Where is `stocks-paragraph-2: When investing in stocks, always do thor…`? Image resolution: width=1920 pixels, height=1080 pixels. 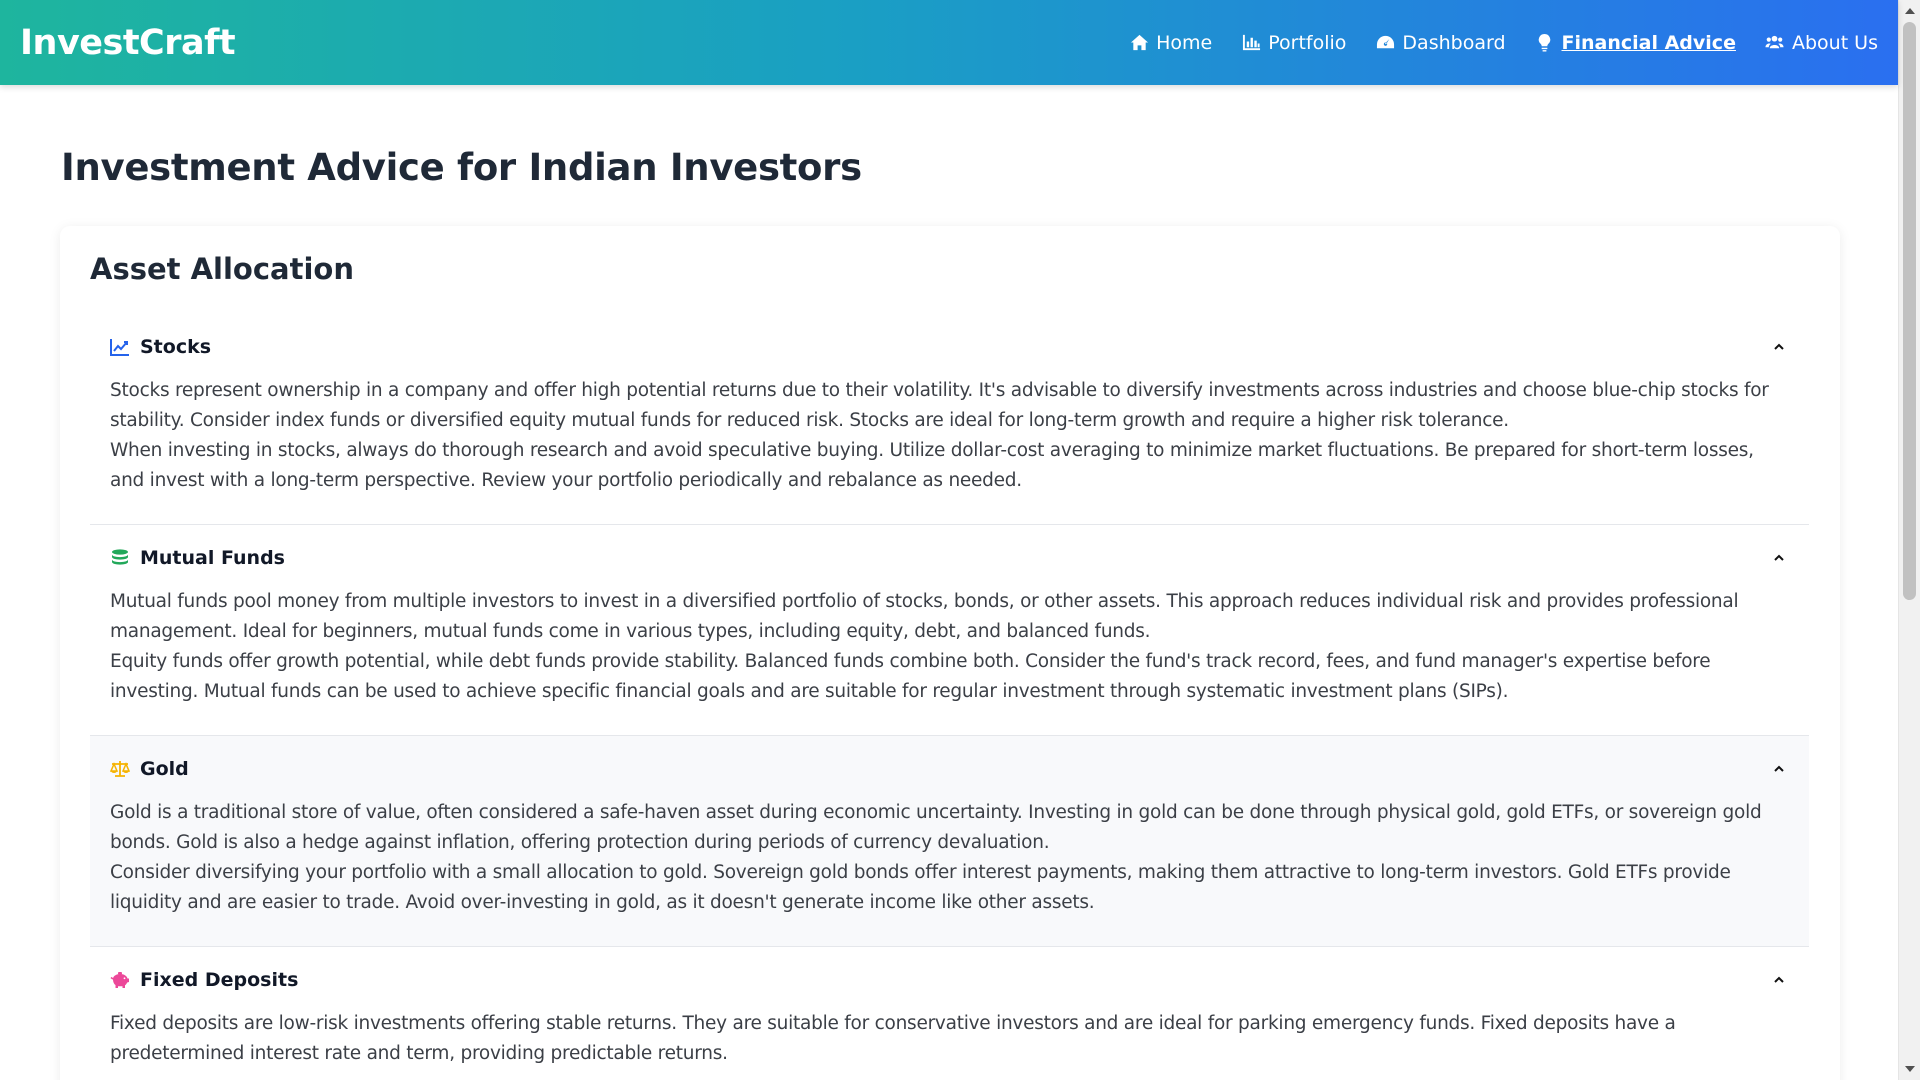
stocks-paragraph-2: When investing in stocks, always do thor… is located at coordinates (932, 465).